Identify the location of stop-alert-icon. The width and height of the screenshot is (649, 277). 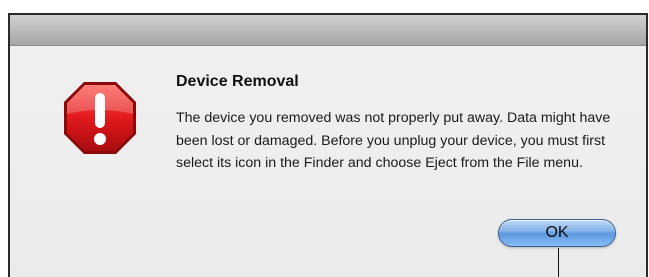
(100, 118).